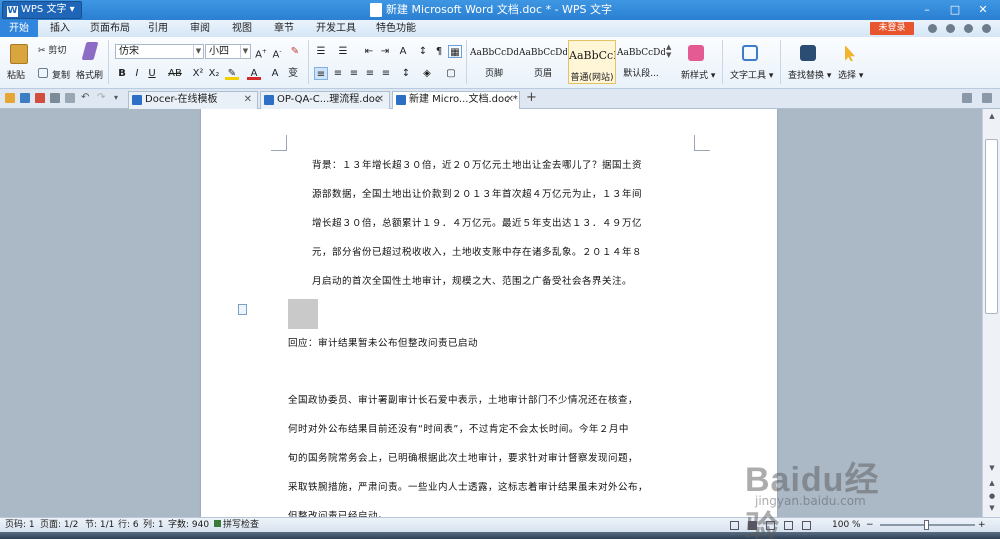 The width and height of the screenshot is (1000, 539). What do you see at coordinates (809, 74) in the screenshot?
I see `find-replace-button: 查找替换 ▾` at bounding box center [809, 74].